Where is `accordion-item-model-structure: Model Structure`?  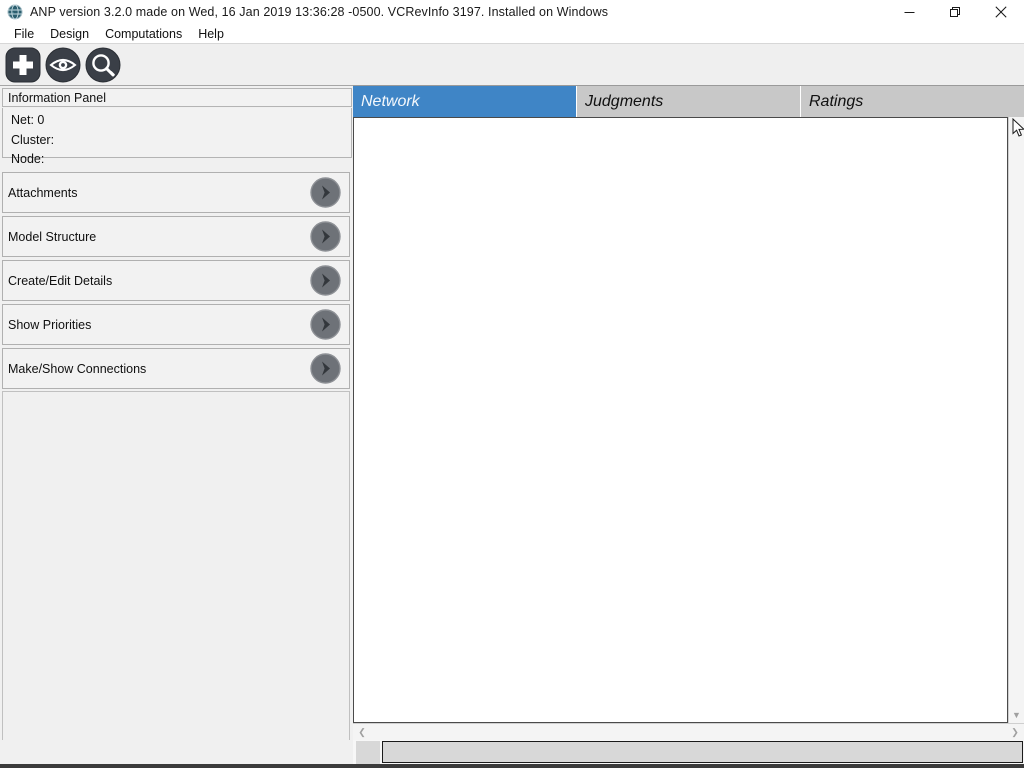 accordion-item-model-structure: Model Structure is located at coordinates (176, 236).